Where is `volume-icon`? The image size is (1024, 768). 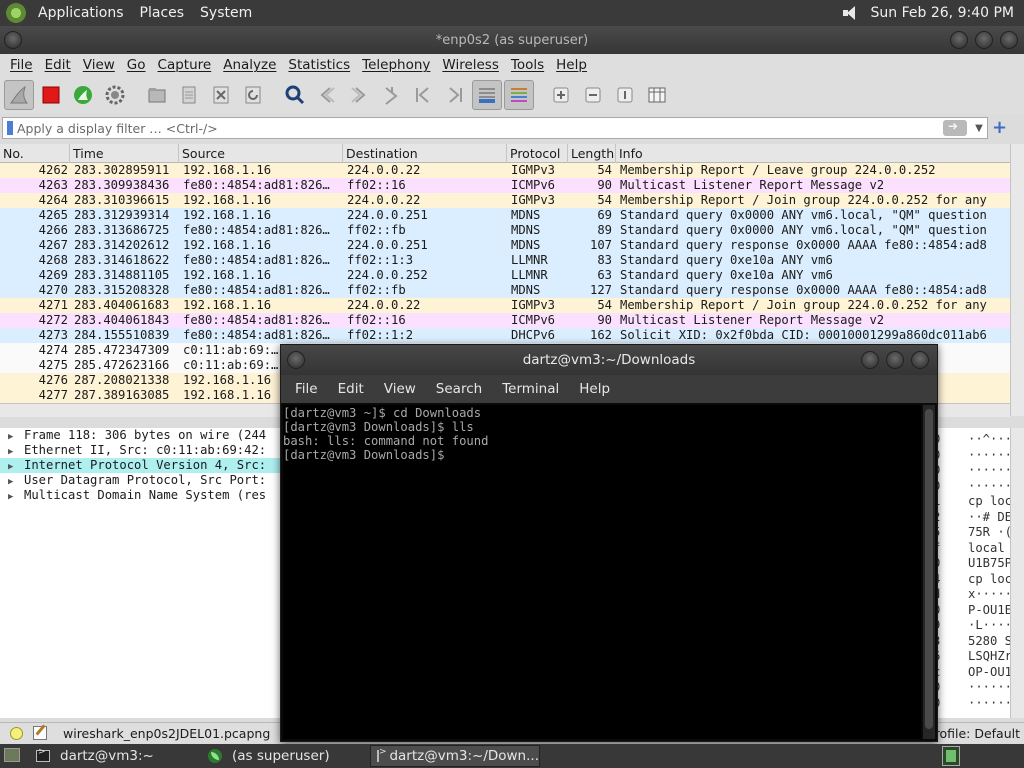
volume-icon is located at coordinates (851, 13).